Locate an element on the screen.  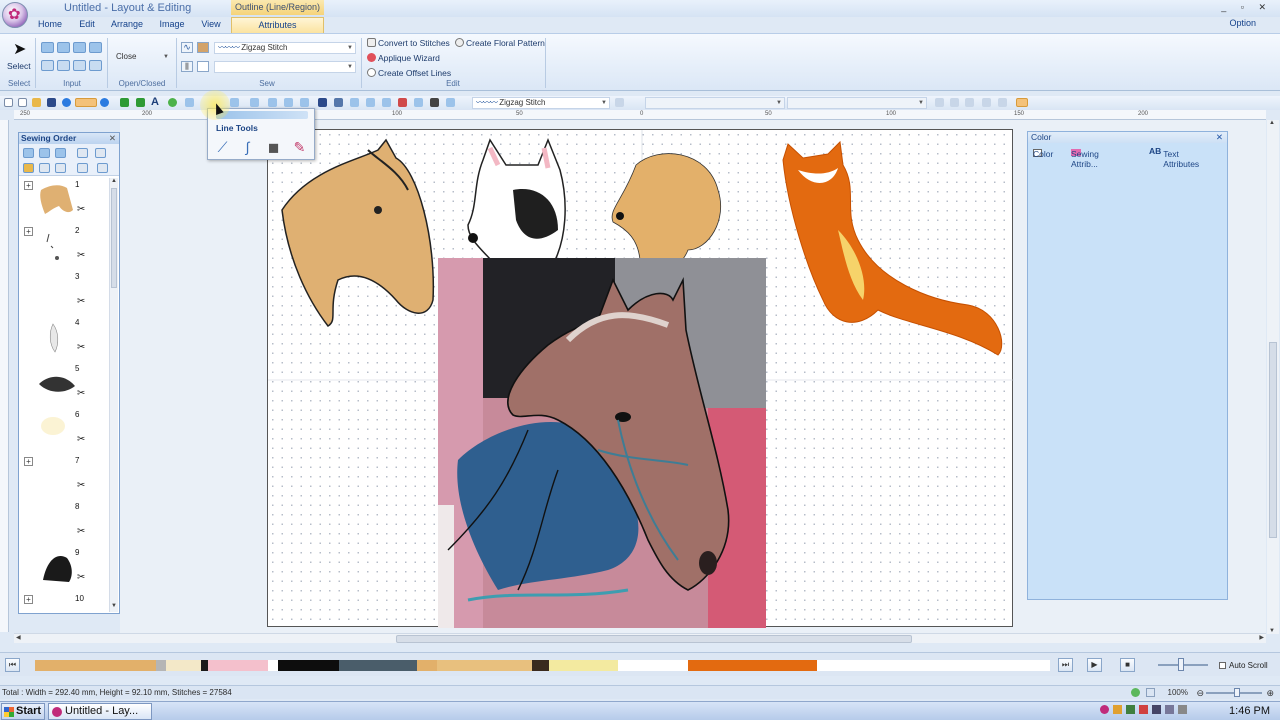
select-button-label: Select is located at coordinates (19, 66).